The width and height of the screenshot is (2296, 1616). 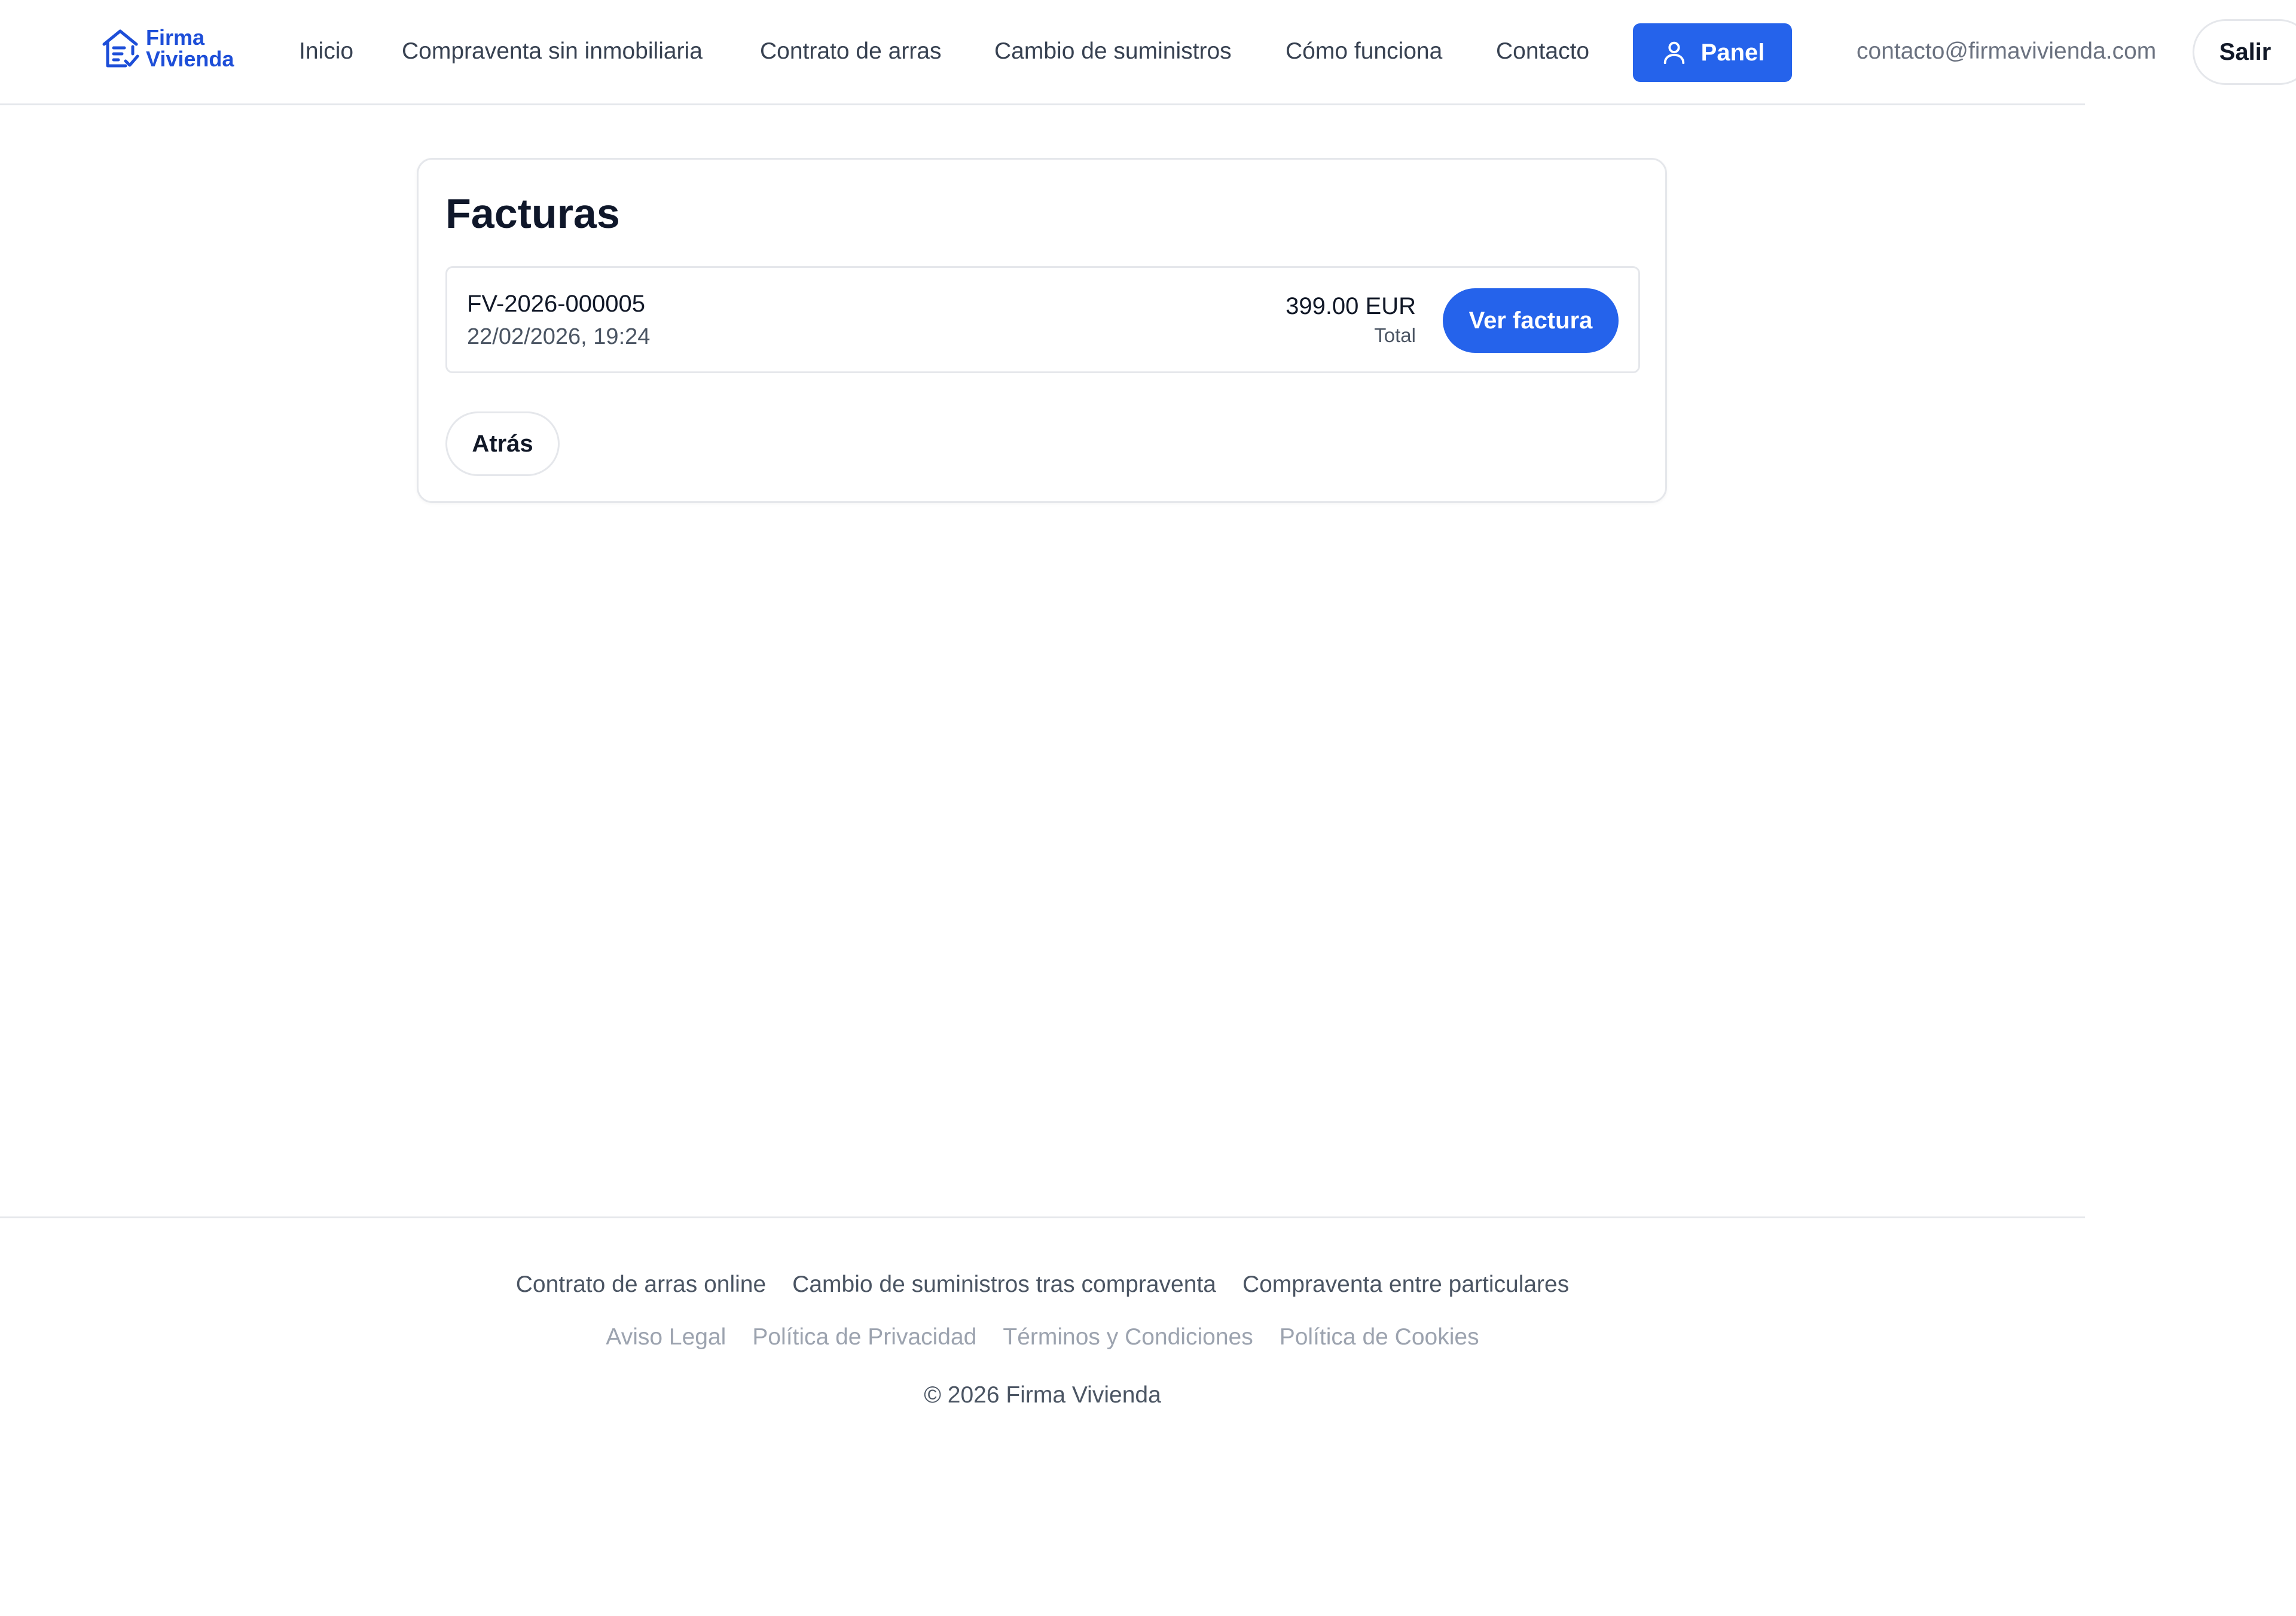 I want to click on user-icon, so click(x=1673, y=53).